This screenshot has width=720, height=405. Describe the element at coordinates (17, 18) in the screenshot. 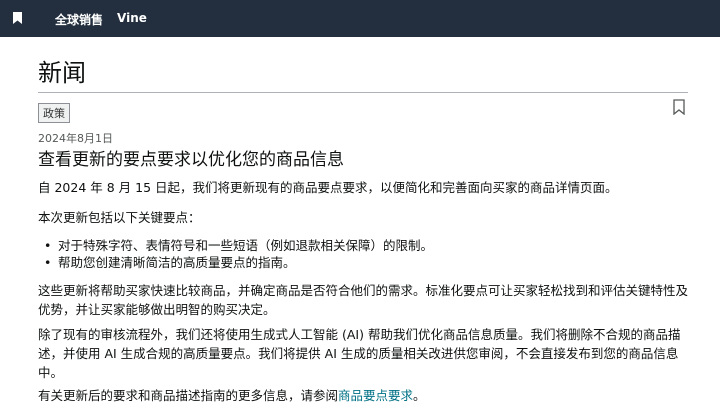

I see `bookmark-logo-icon` at that location.